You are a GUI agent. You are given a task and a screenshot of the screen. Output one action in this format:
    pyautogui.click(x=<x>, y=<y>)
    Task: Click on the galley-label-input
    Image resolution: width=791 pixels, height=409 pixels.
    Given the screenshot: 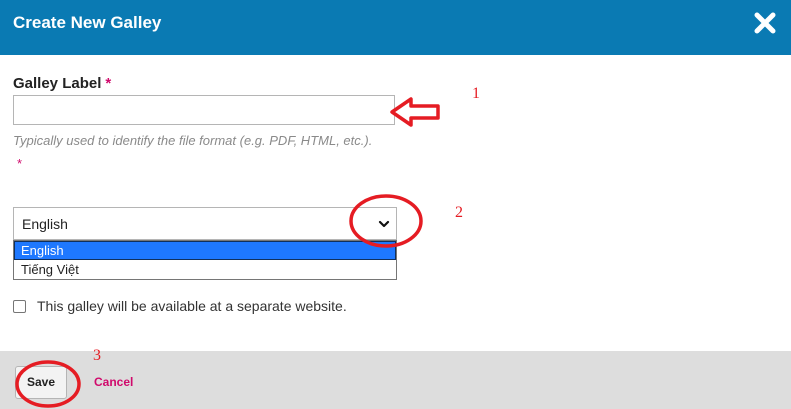 What is the action you would take?
    pyautogui.click(x=204, y=110)
    